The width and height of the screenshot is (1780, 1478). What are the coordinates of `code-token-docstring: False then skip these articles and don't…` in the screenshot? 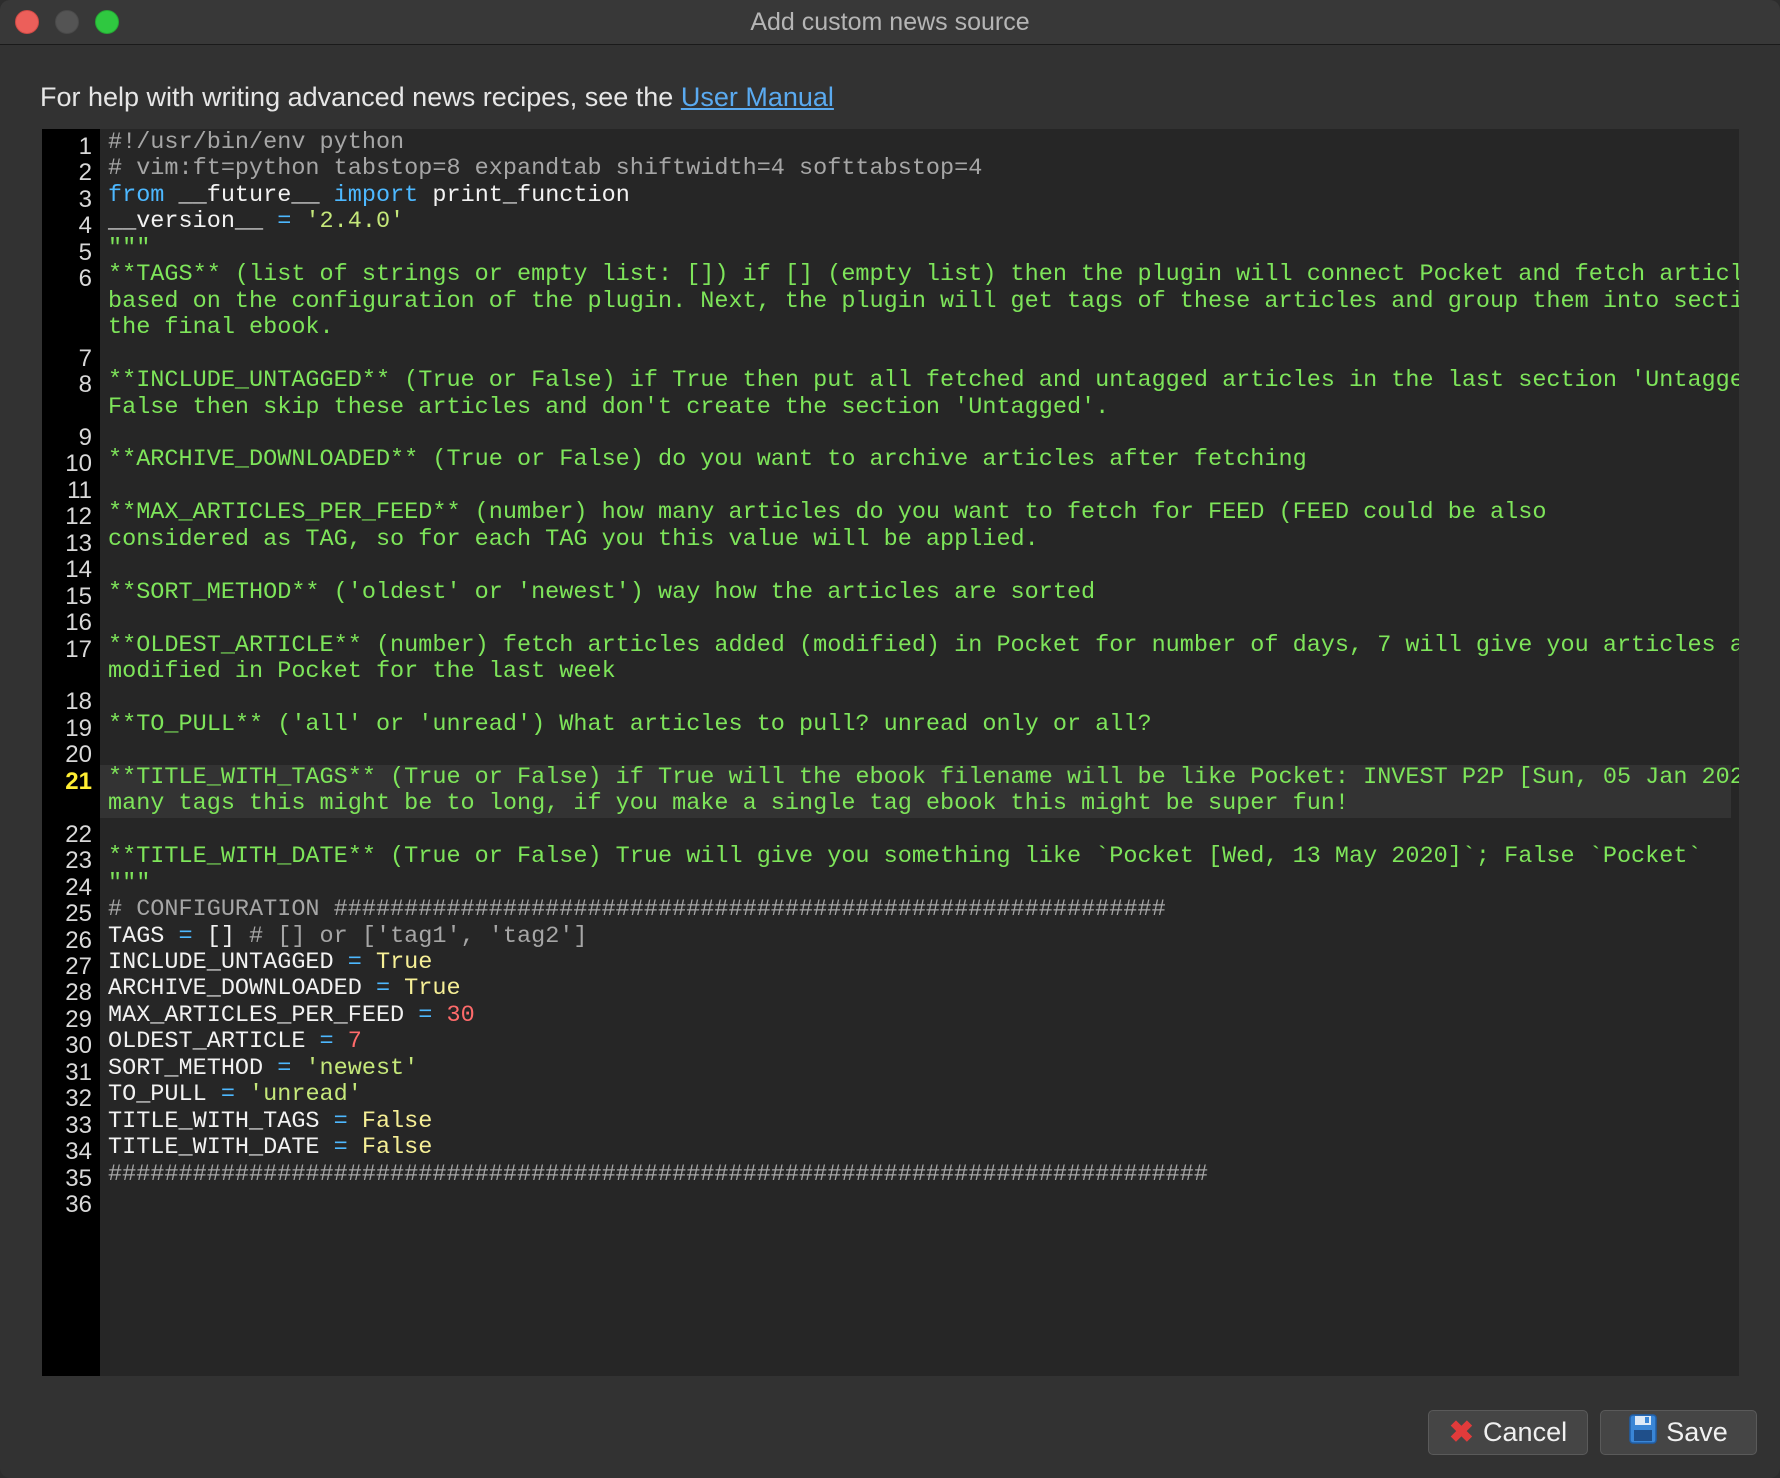 It's located at (609, 407).